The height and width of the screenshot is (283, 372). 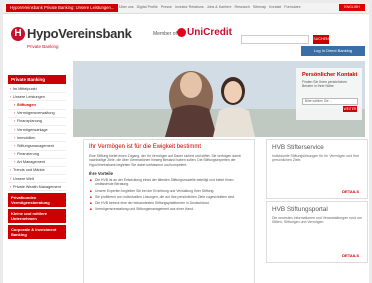 What do you see at coordinates (18, 33) in the screenshot?
I see `hvb-logo-icon: H` at bounding box center [18, 33].